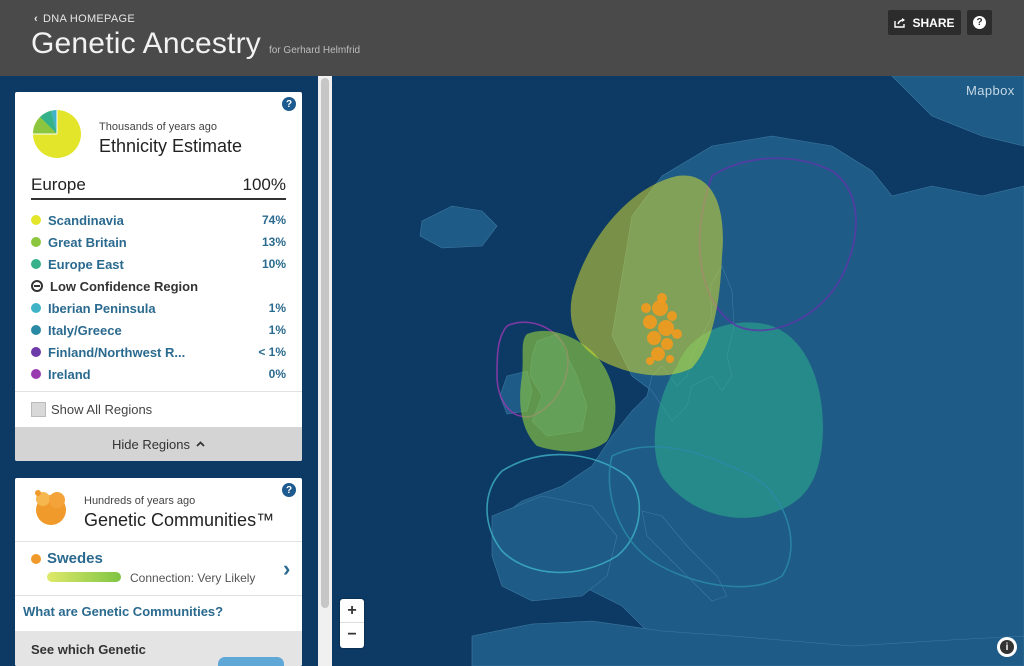 The image size is (1024, 666). Describe the element at coordinates (352, 611) in the screenshot. I see `zoom-in-button: +` at that location.